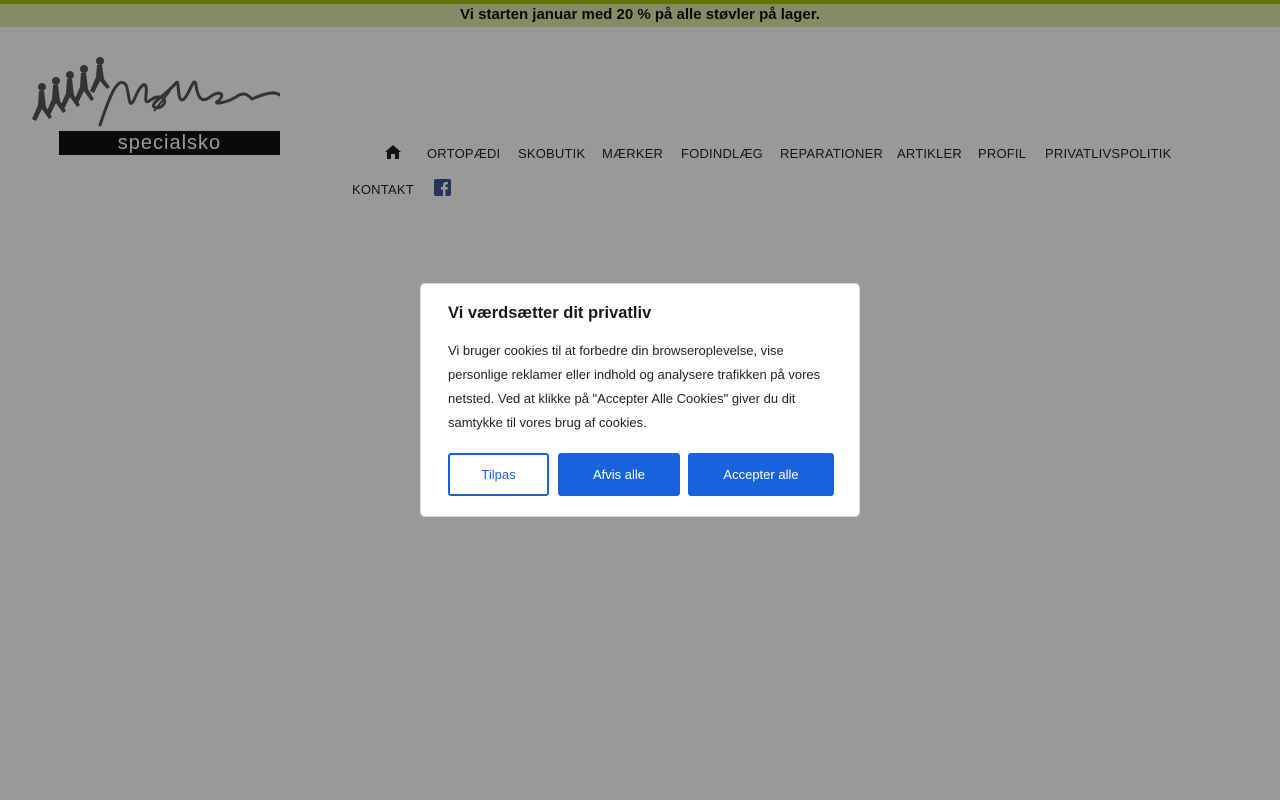  What do you see at coordinates (498, 474) in the screenshot?
I see `customize-button: Tilpas` at bounding box center [498, 474].